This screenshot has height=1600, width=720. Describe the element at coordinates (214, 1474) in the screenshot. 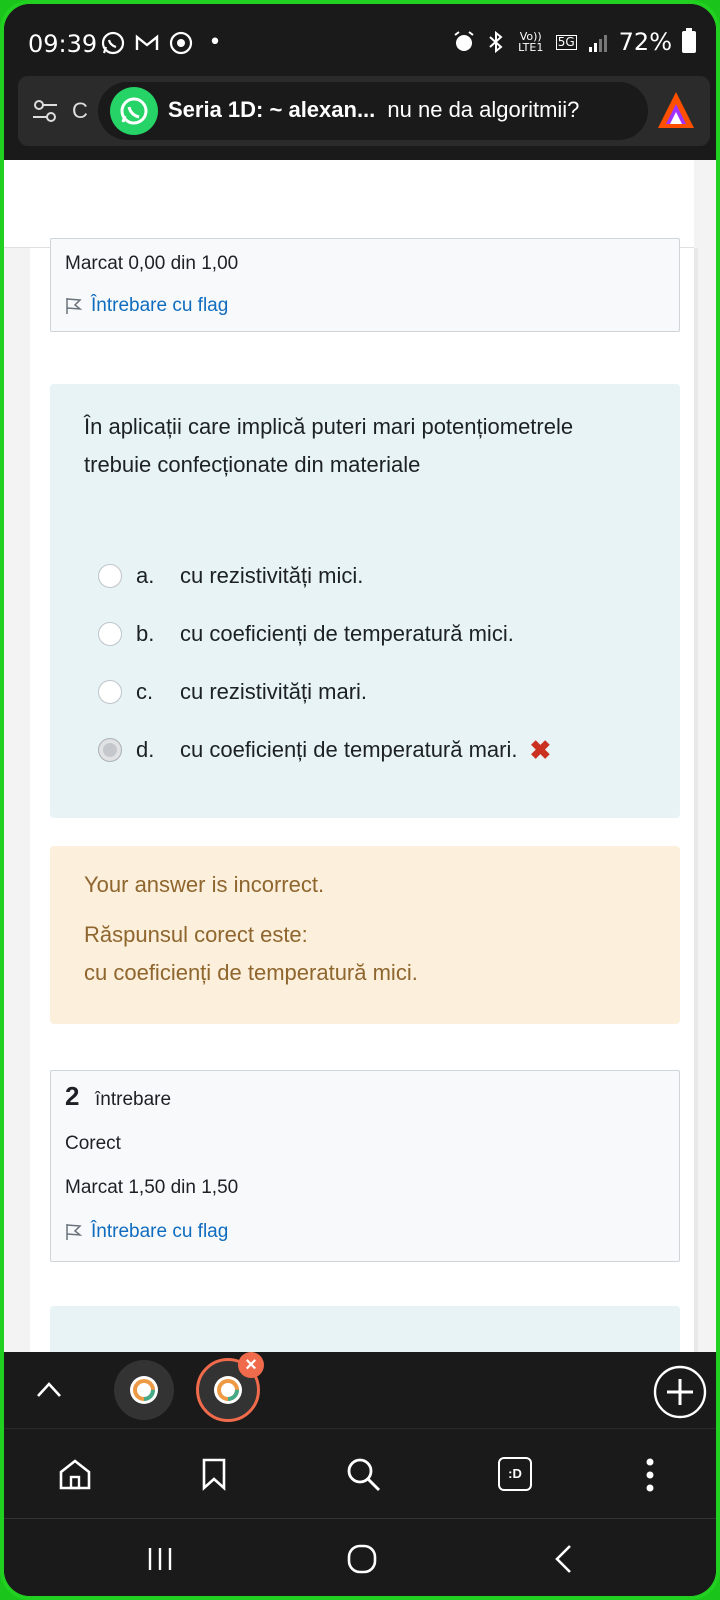

I see `bookmark-icon` at that location.